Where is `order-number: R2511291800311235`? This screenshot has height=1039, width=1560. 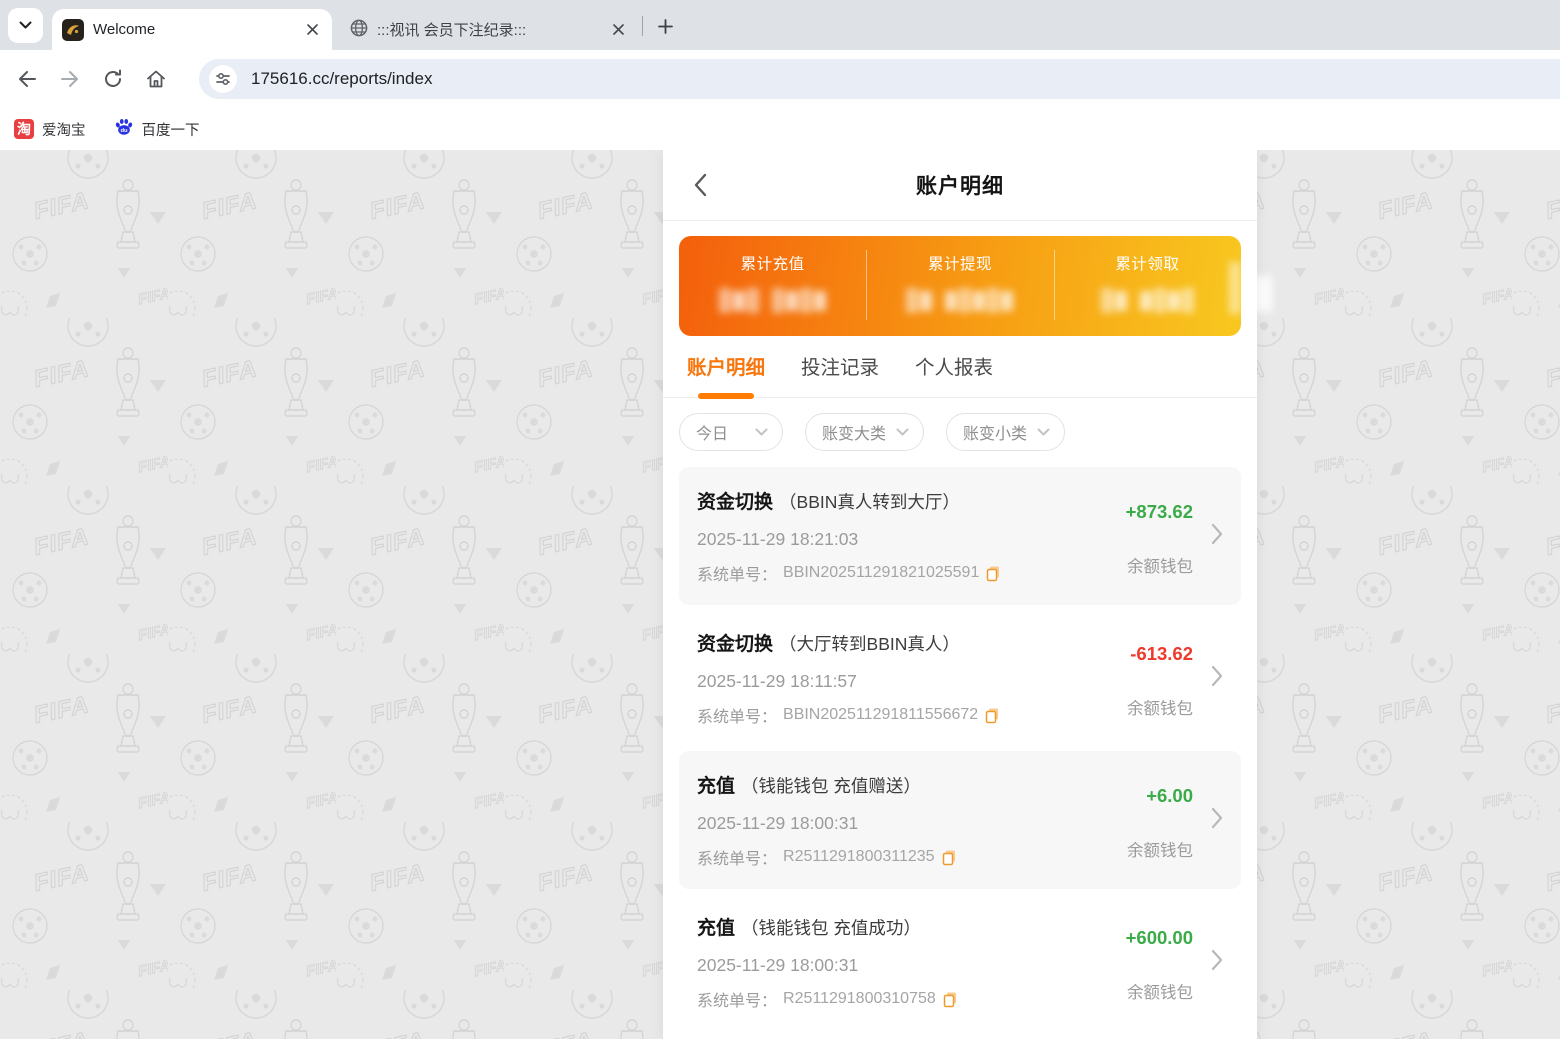
order-number: R2511291800311235 is located at coordinates (859, 856).